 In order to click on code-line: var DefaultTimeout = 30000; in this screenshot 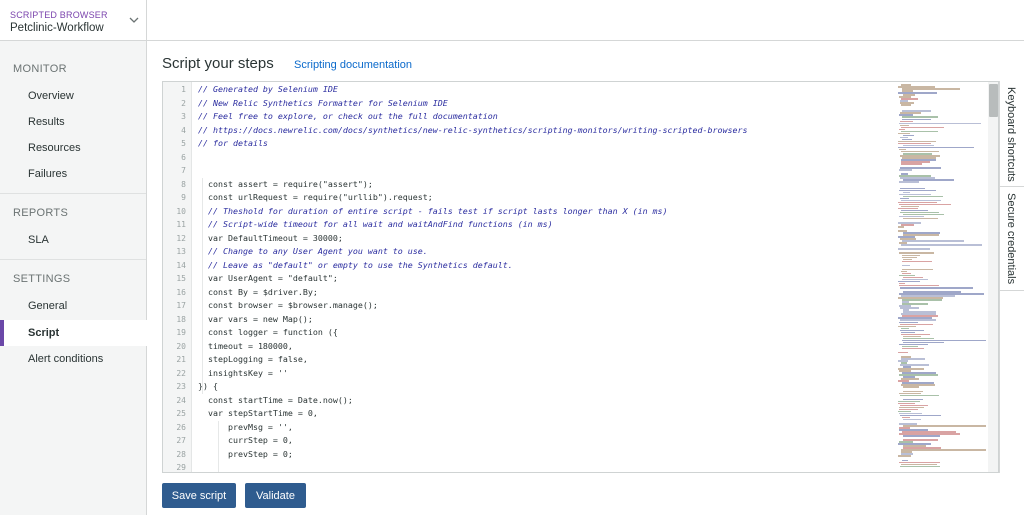, I will do `click(270, 239)`.